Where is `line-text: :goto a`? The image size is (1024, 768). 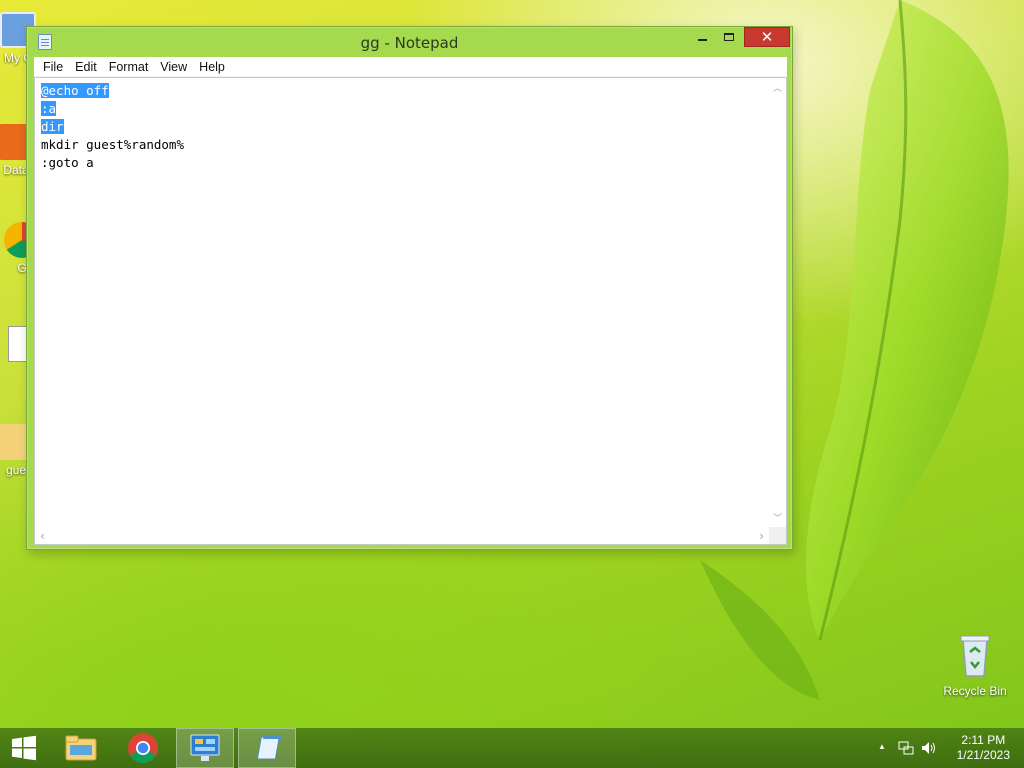
line-text: :goto a is located at coordinates (67, 162).